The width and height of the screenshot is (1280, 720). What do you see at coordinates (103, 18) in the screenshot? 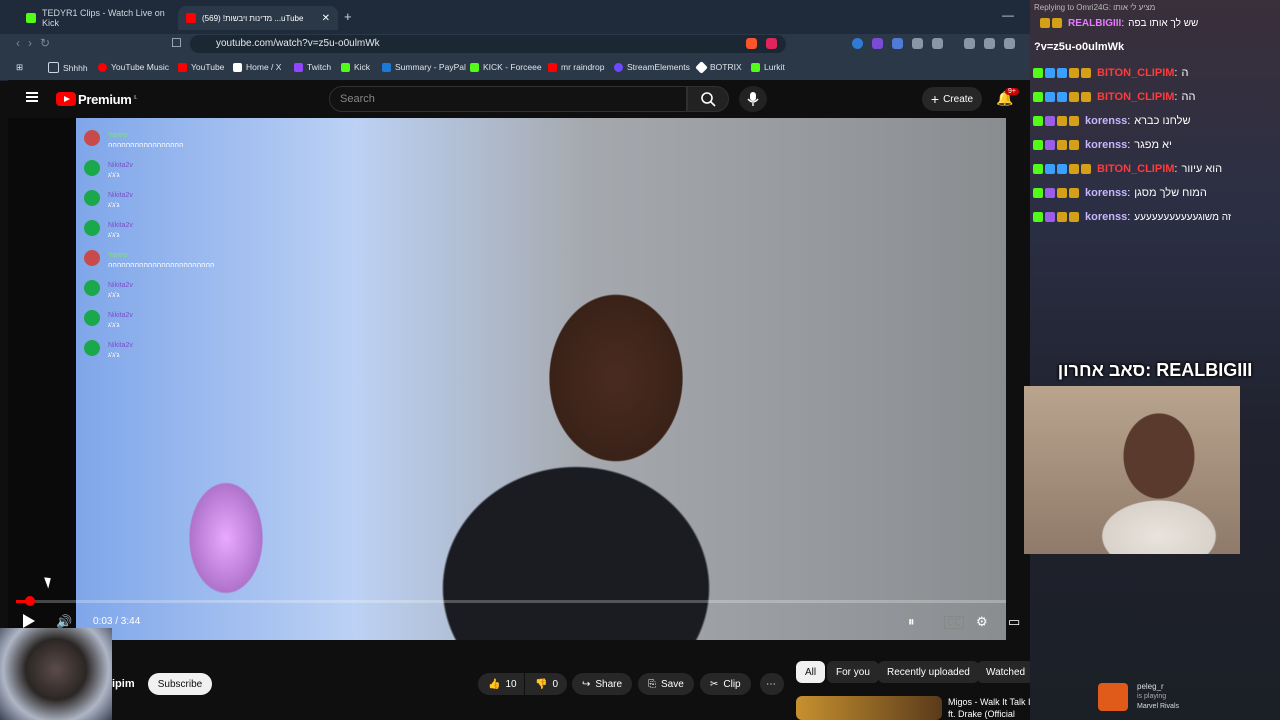
I see `tab-label: TEDYR1 Clips - Watch Live on Kick` at bounding box center [103, 18].